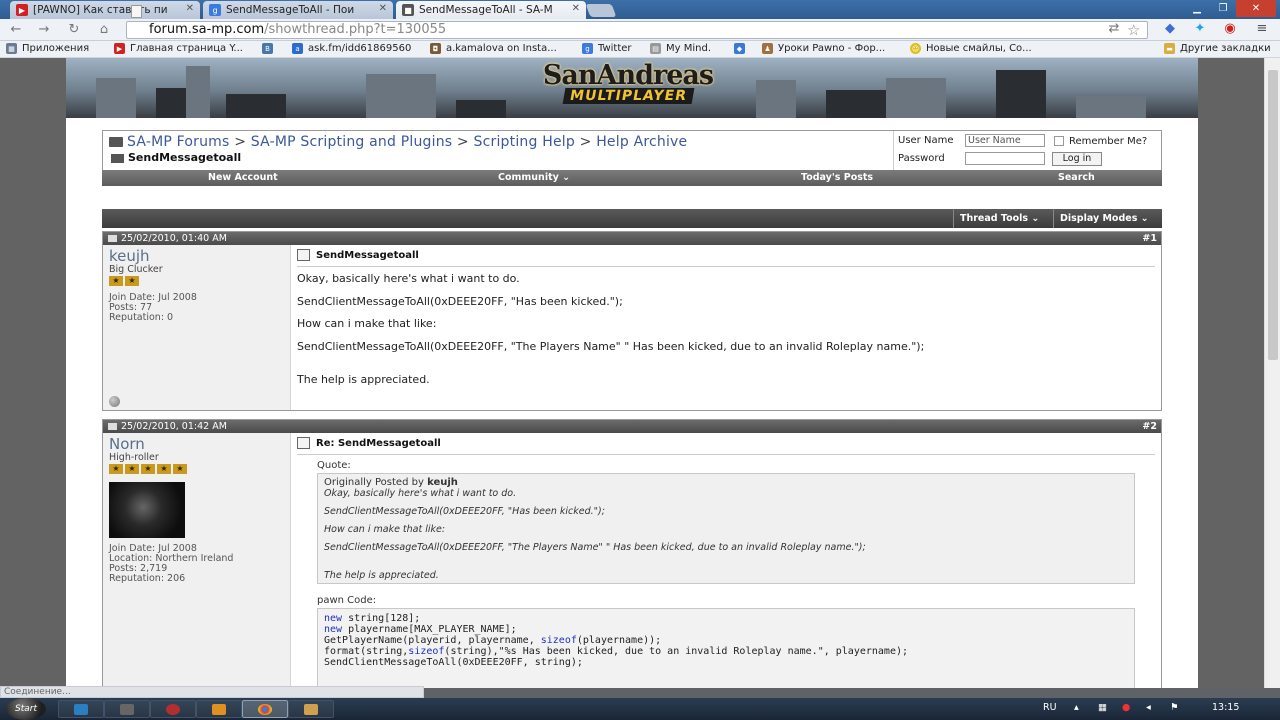 The height and width of the screenshot is (720, 1280). Describe the element at coordinates (1149, 238) in the screenshot. I see `post-number: #1` at that location.